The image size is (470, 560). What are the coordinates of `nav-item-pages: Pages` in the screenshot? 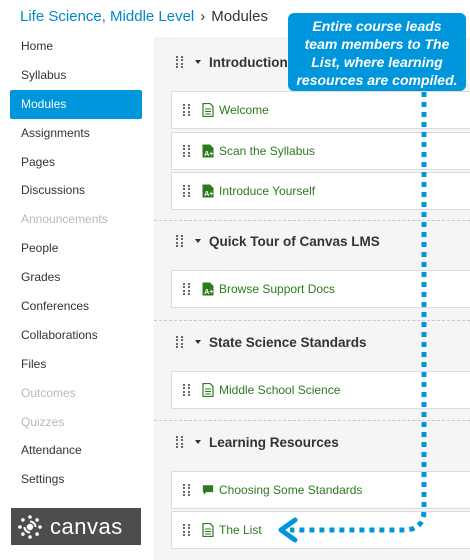 It's located at (76, 162).